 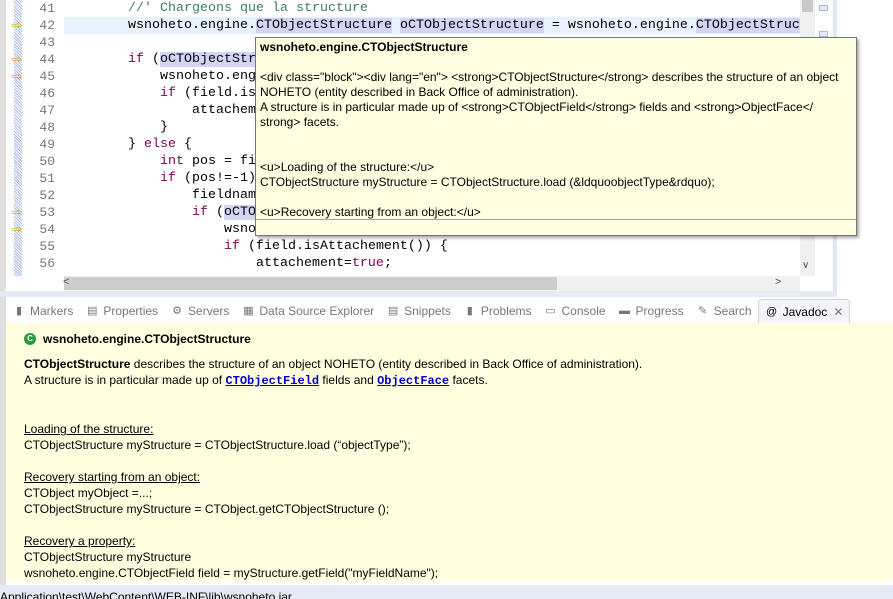 What do you see at coordinates (659, 311) in the screenshot?
I see `tab-label: Progress` at bounding box center [659, 311].